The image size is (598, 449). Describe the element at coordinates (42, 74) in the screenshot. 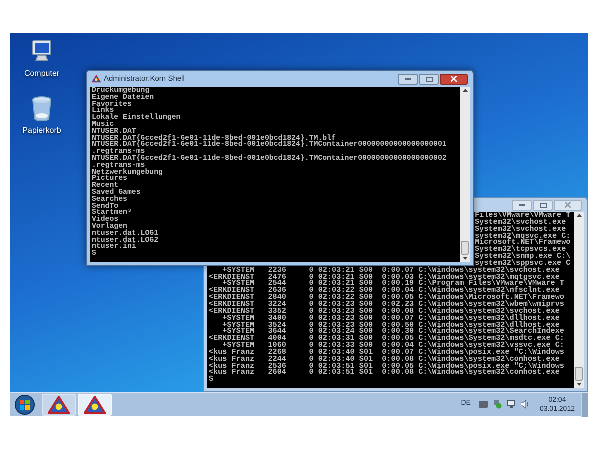

I see `desktop-icon-label: Computer` at that location.